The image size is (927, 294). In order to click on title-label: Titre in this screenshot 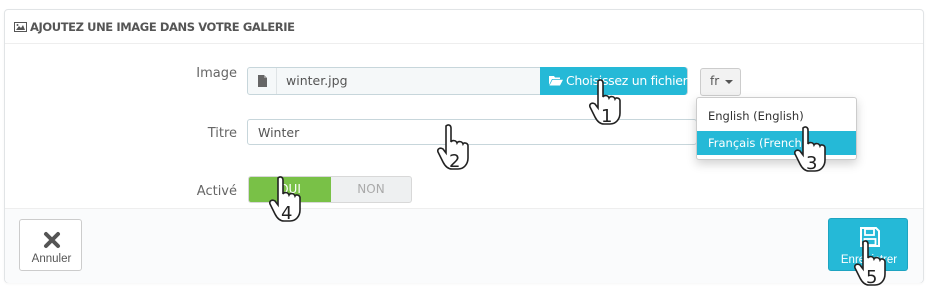, I will do `click(222, 133)`.